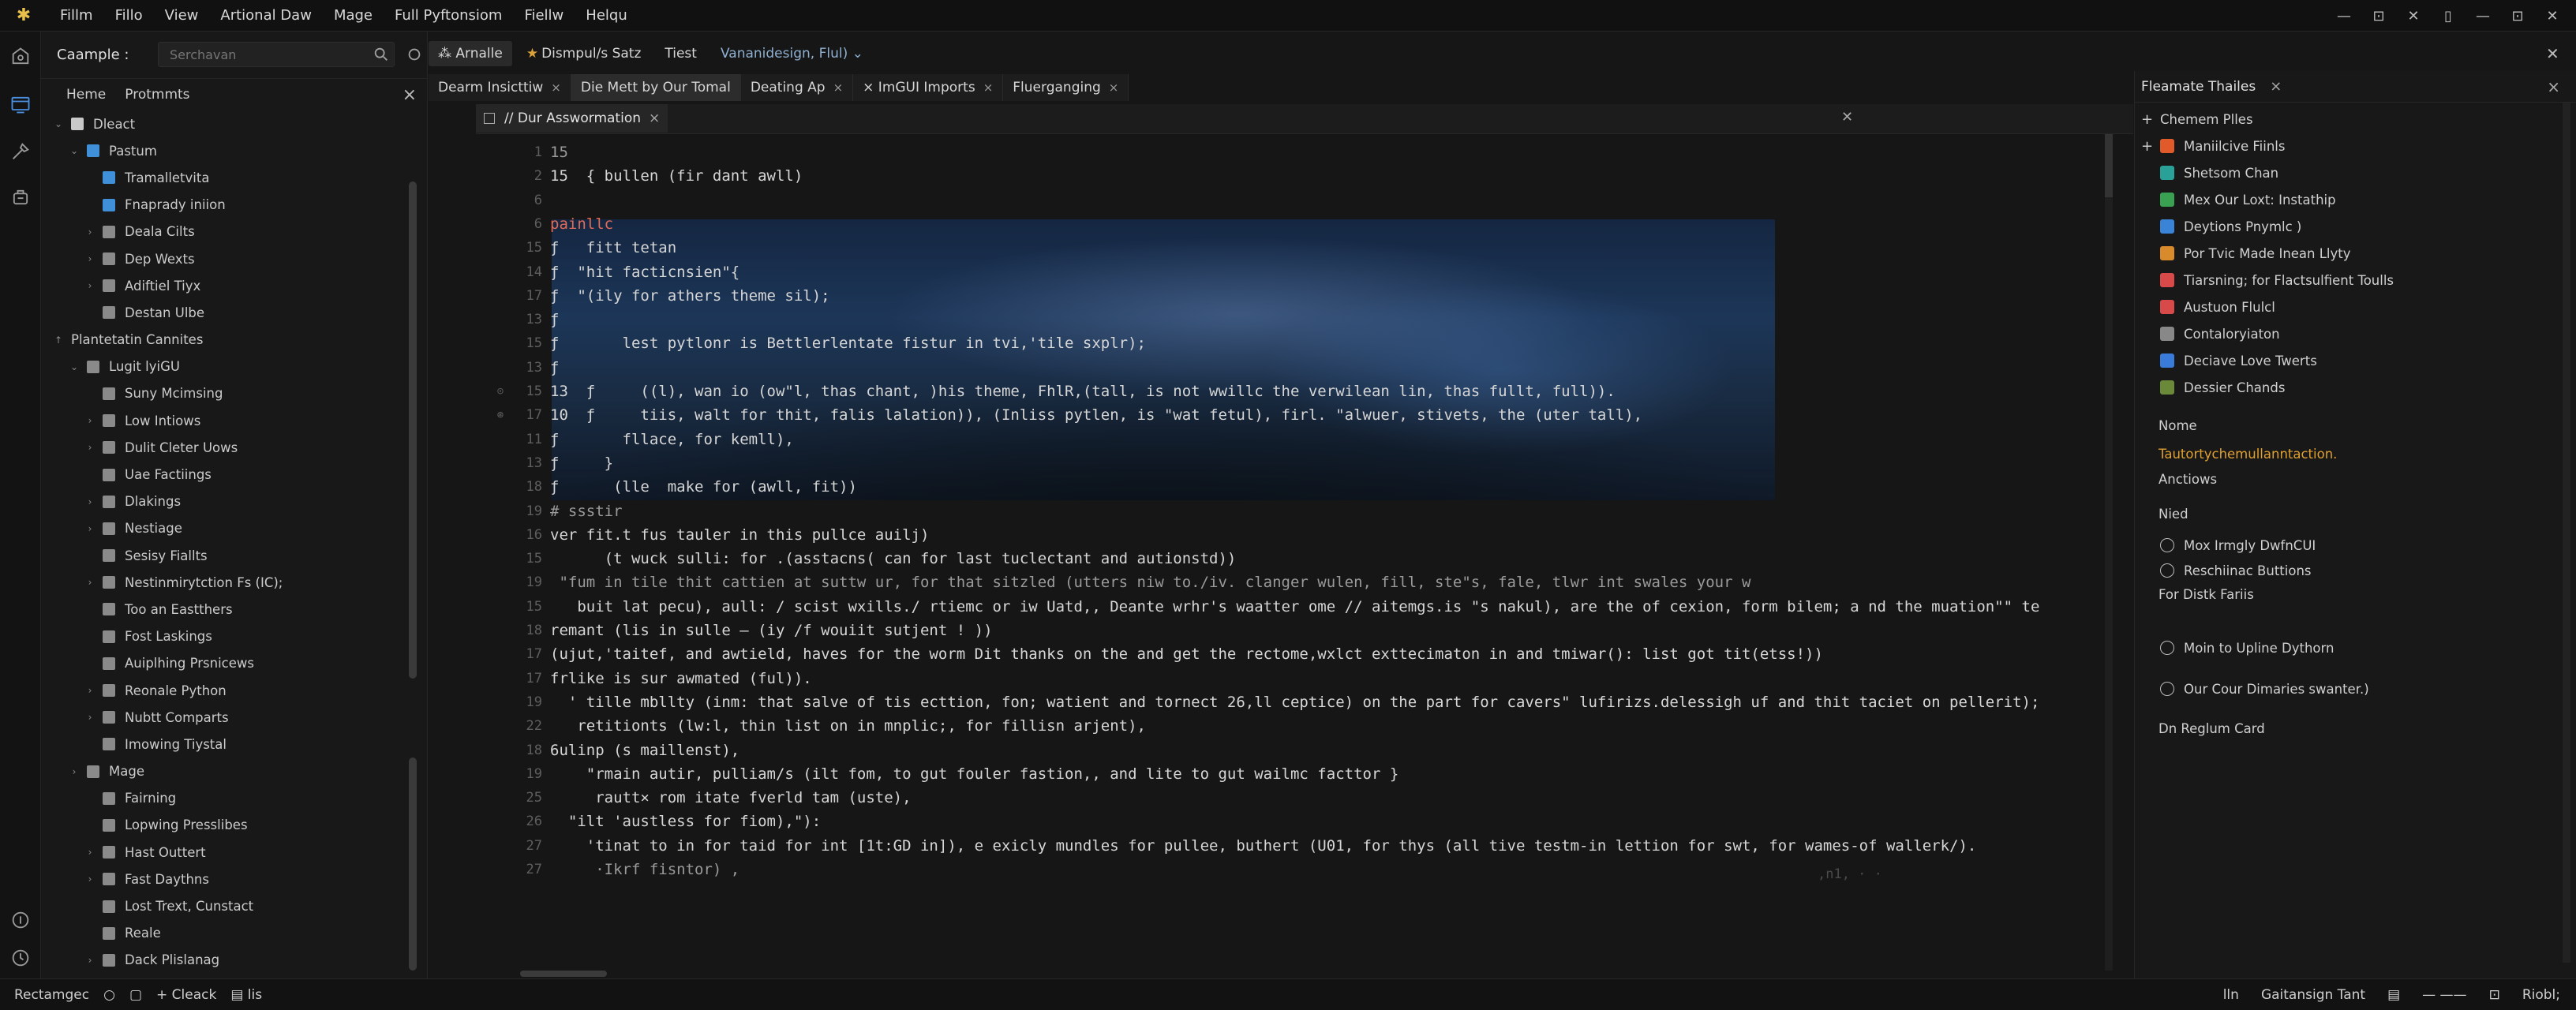 This screenshot has width=2576, height=1010. I want to click on code-line: 2 15 { bullen (fir dant awll), so click(1273, 176).